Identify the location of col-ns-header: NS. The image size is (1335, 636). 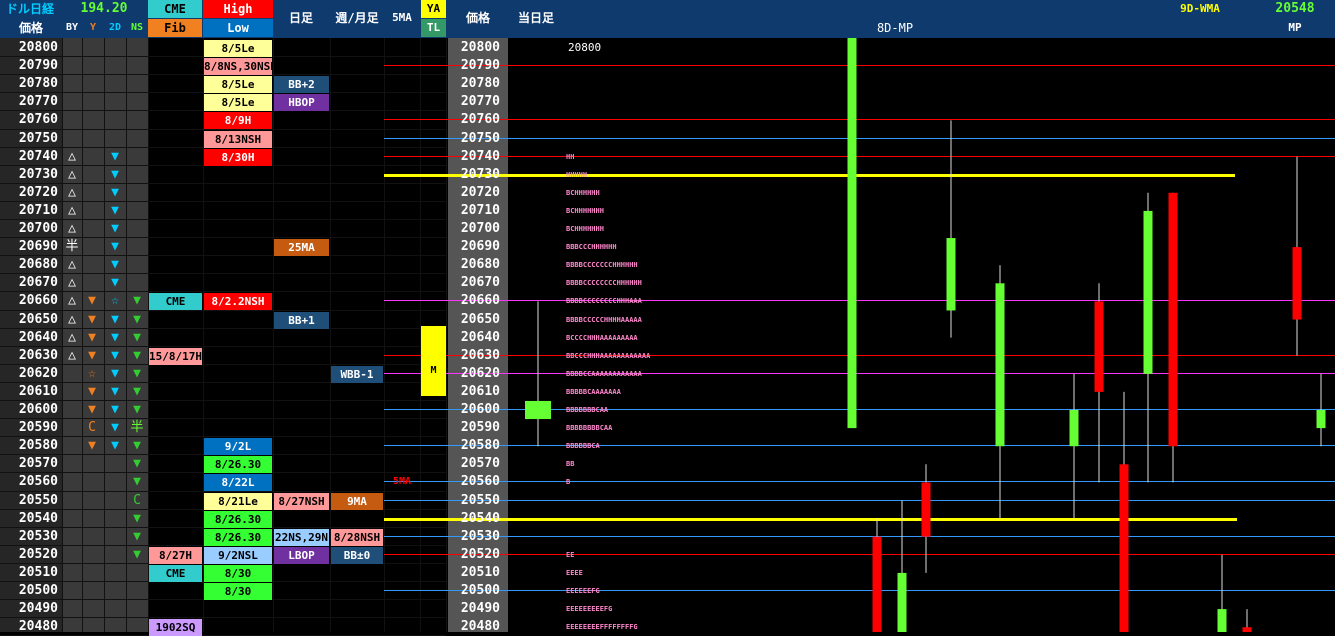
(137, 27).